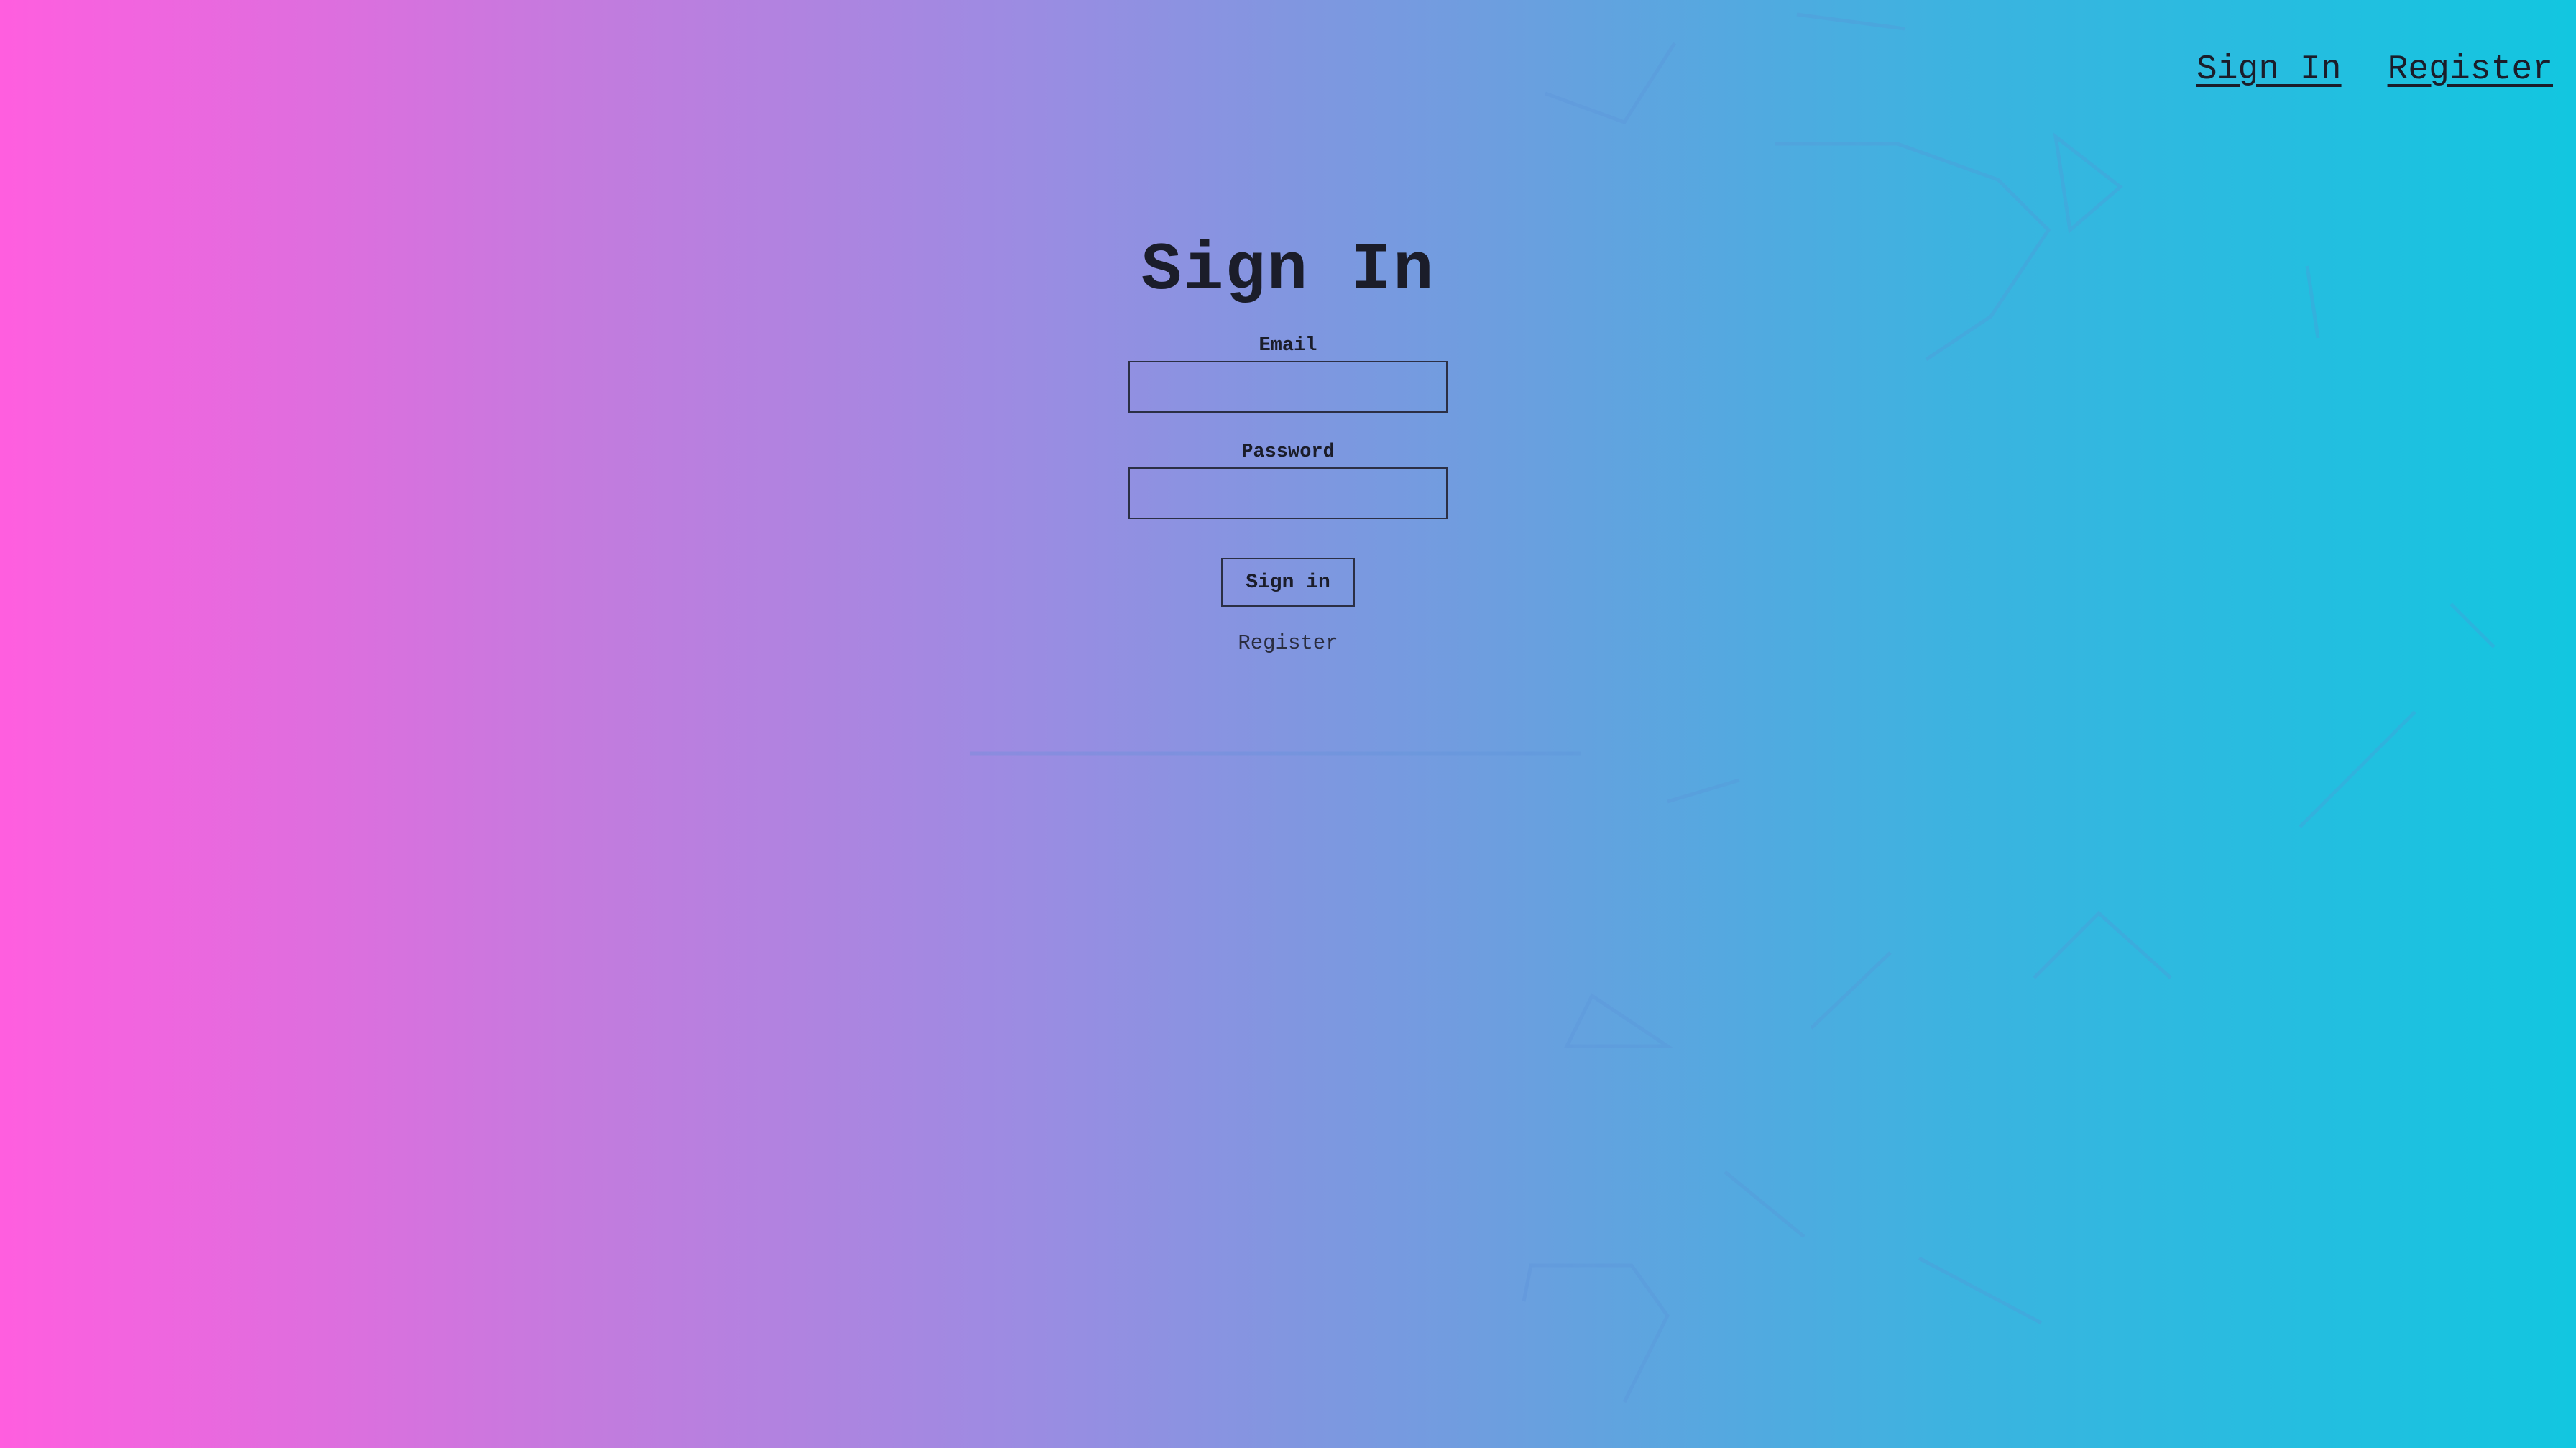 The height and width of the screenshot is (1448, 2576). I want to click on email-field, so click(1288, 387).